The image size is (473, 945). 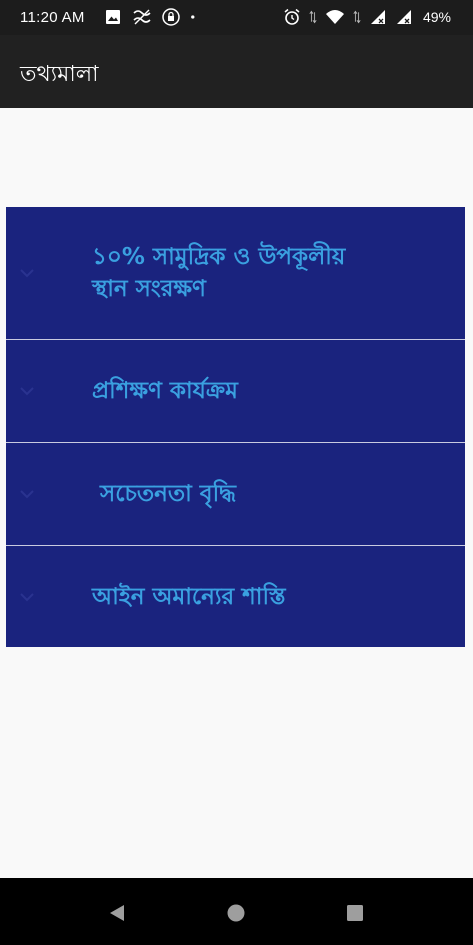 I want to click on system-nav-bar, so click(x=236, y=911).